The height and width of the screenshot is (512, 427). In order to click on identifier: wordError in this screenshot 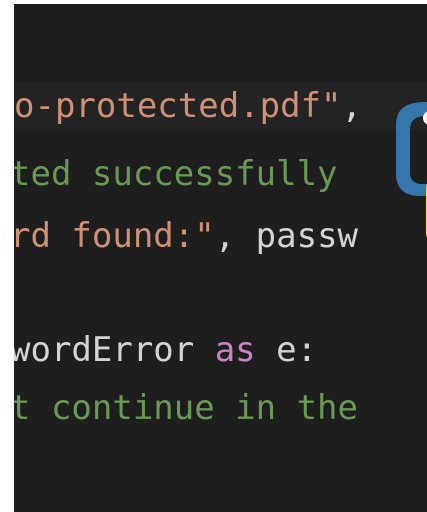, I will do `click(114, 350)`.